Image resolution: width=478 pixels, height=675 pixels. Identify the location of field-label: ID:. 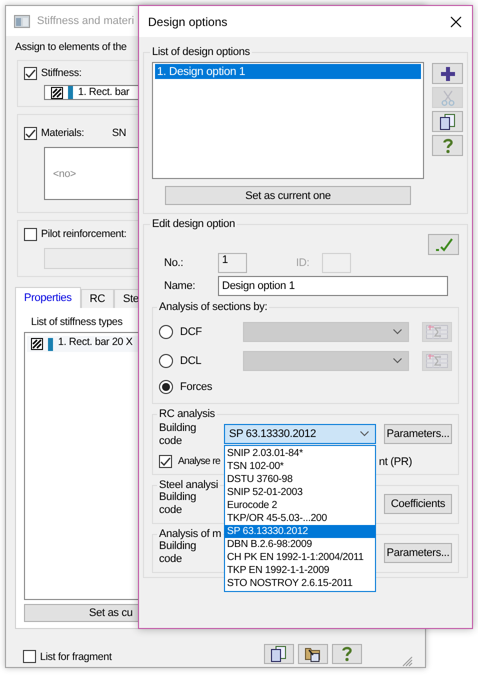
(303, 263).